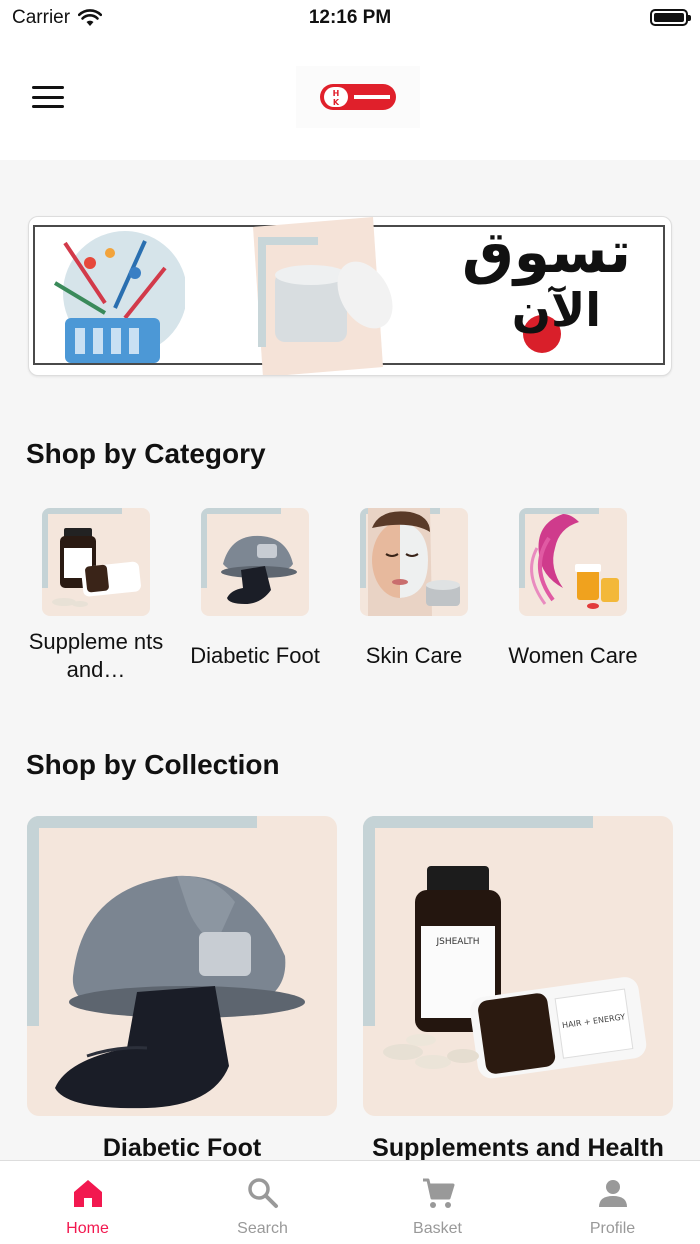  Describe the element at coordinates (613, 1193) in the screenshot. I see `person-icon` at that location.